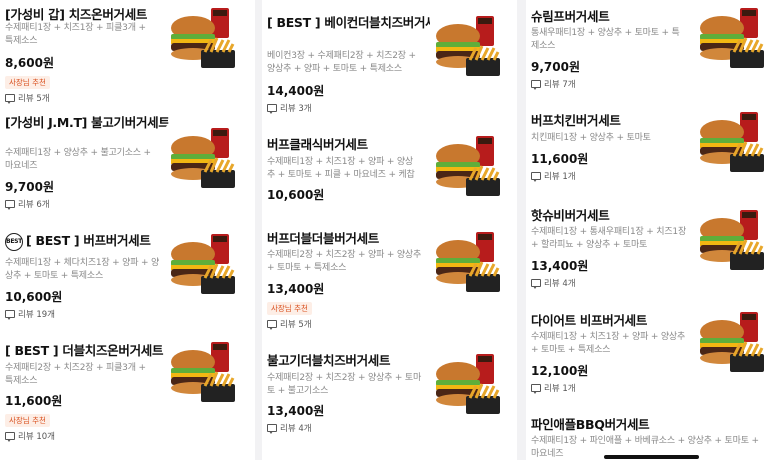  Describe the element at coordinates (76, 14) in the screenshot. I see `menu-item-name: [가성비 갑] 치즈온버거세트` at that location.